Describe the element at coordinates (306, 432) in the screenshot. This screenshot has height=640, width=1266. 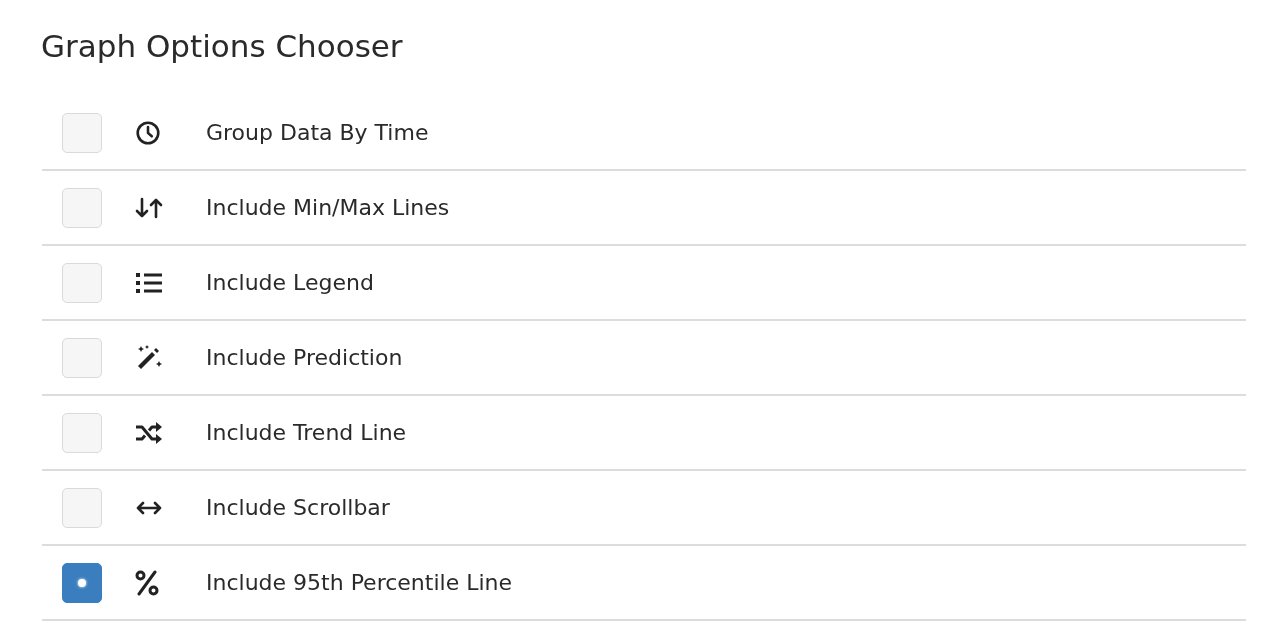
I see `option-label: Include Trend Line` at that location.